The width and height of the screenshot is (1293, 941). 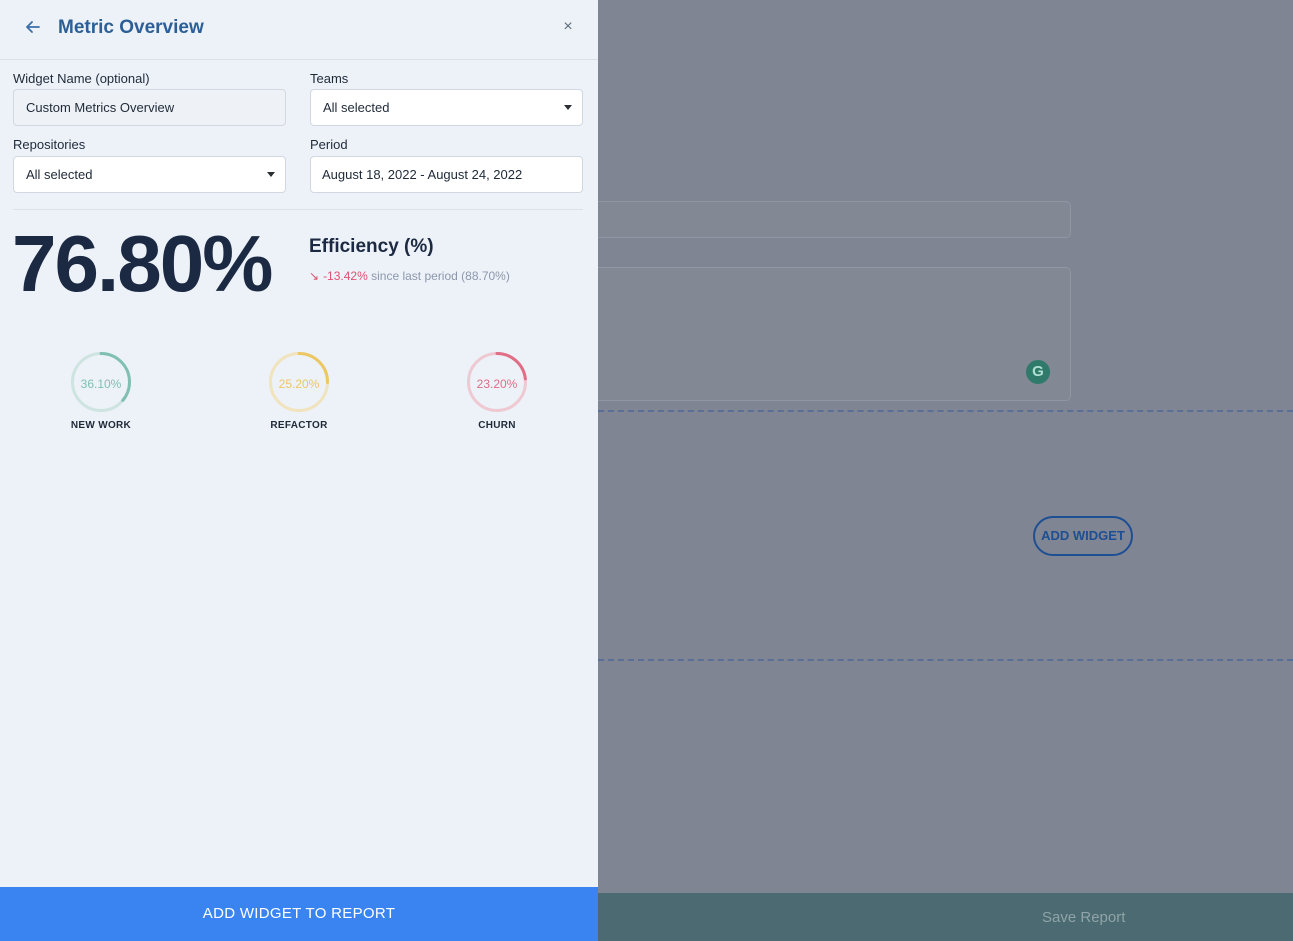 What do you see at coordinates (101, 425) in the screenshot?
I see `gauge-label: NEW WORK` at bounding box center [101, 425].